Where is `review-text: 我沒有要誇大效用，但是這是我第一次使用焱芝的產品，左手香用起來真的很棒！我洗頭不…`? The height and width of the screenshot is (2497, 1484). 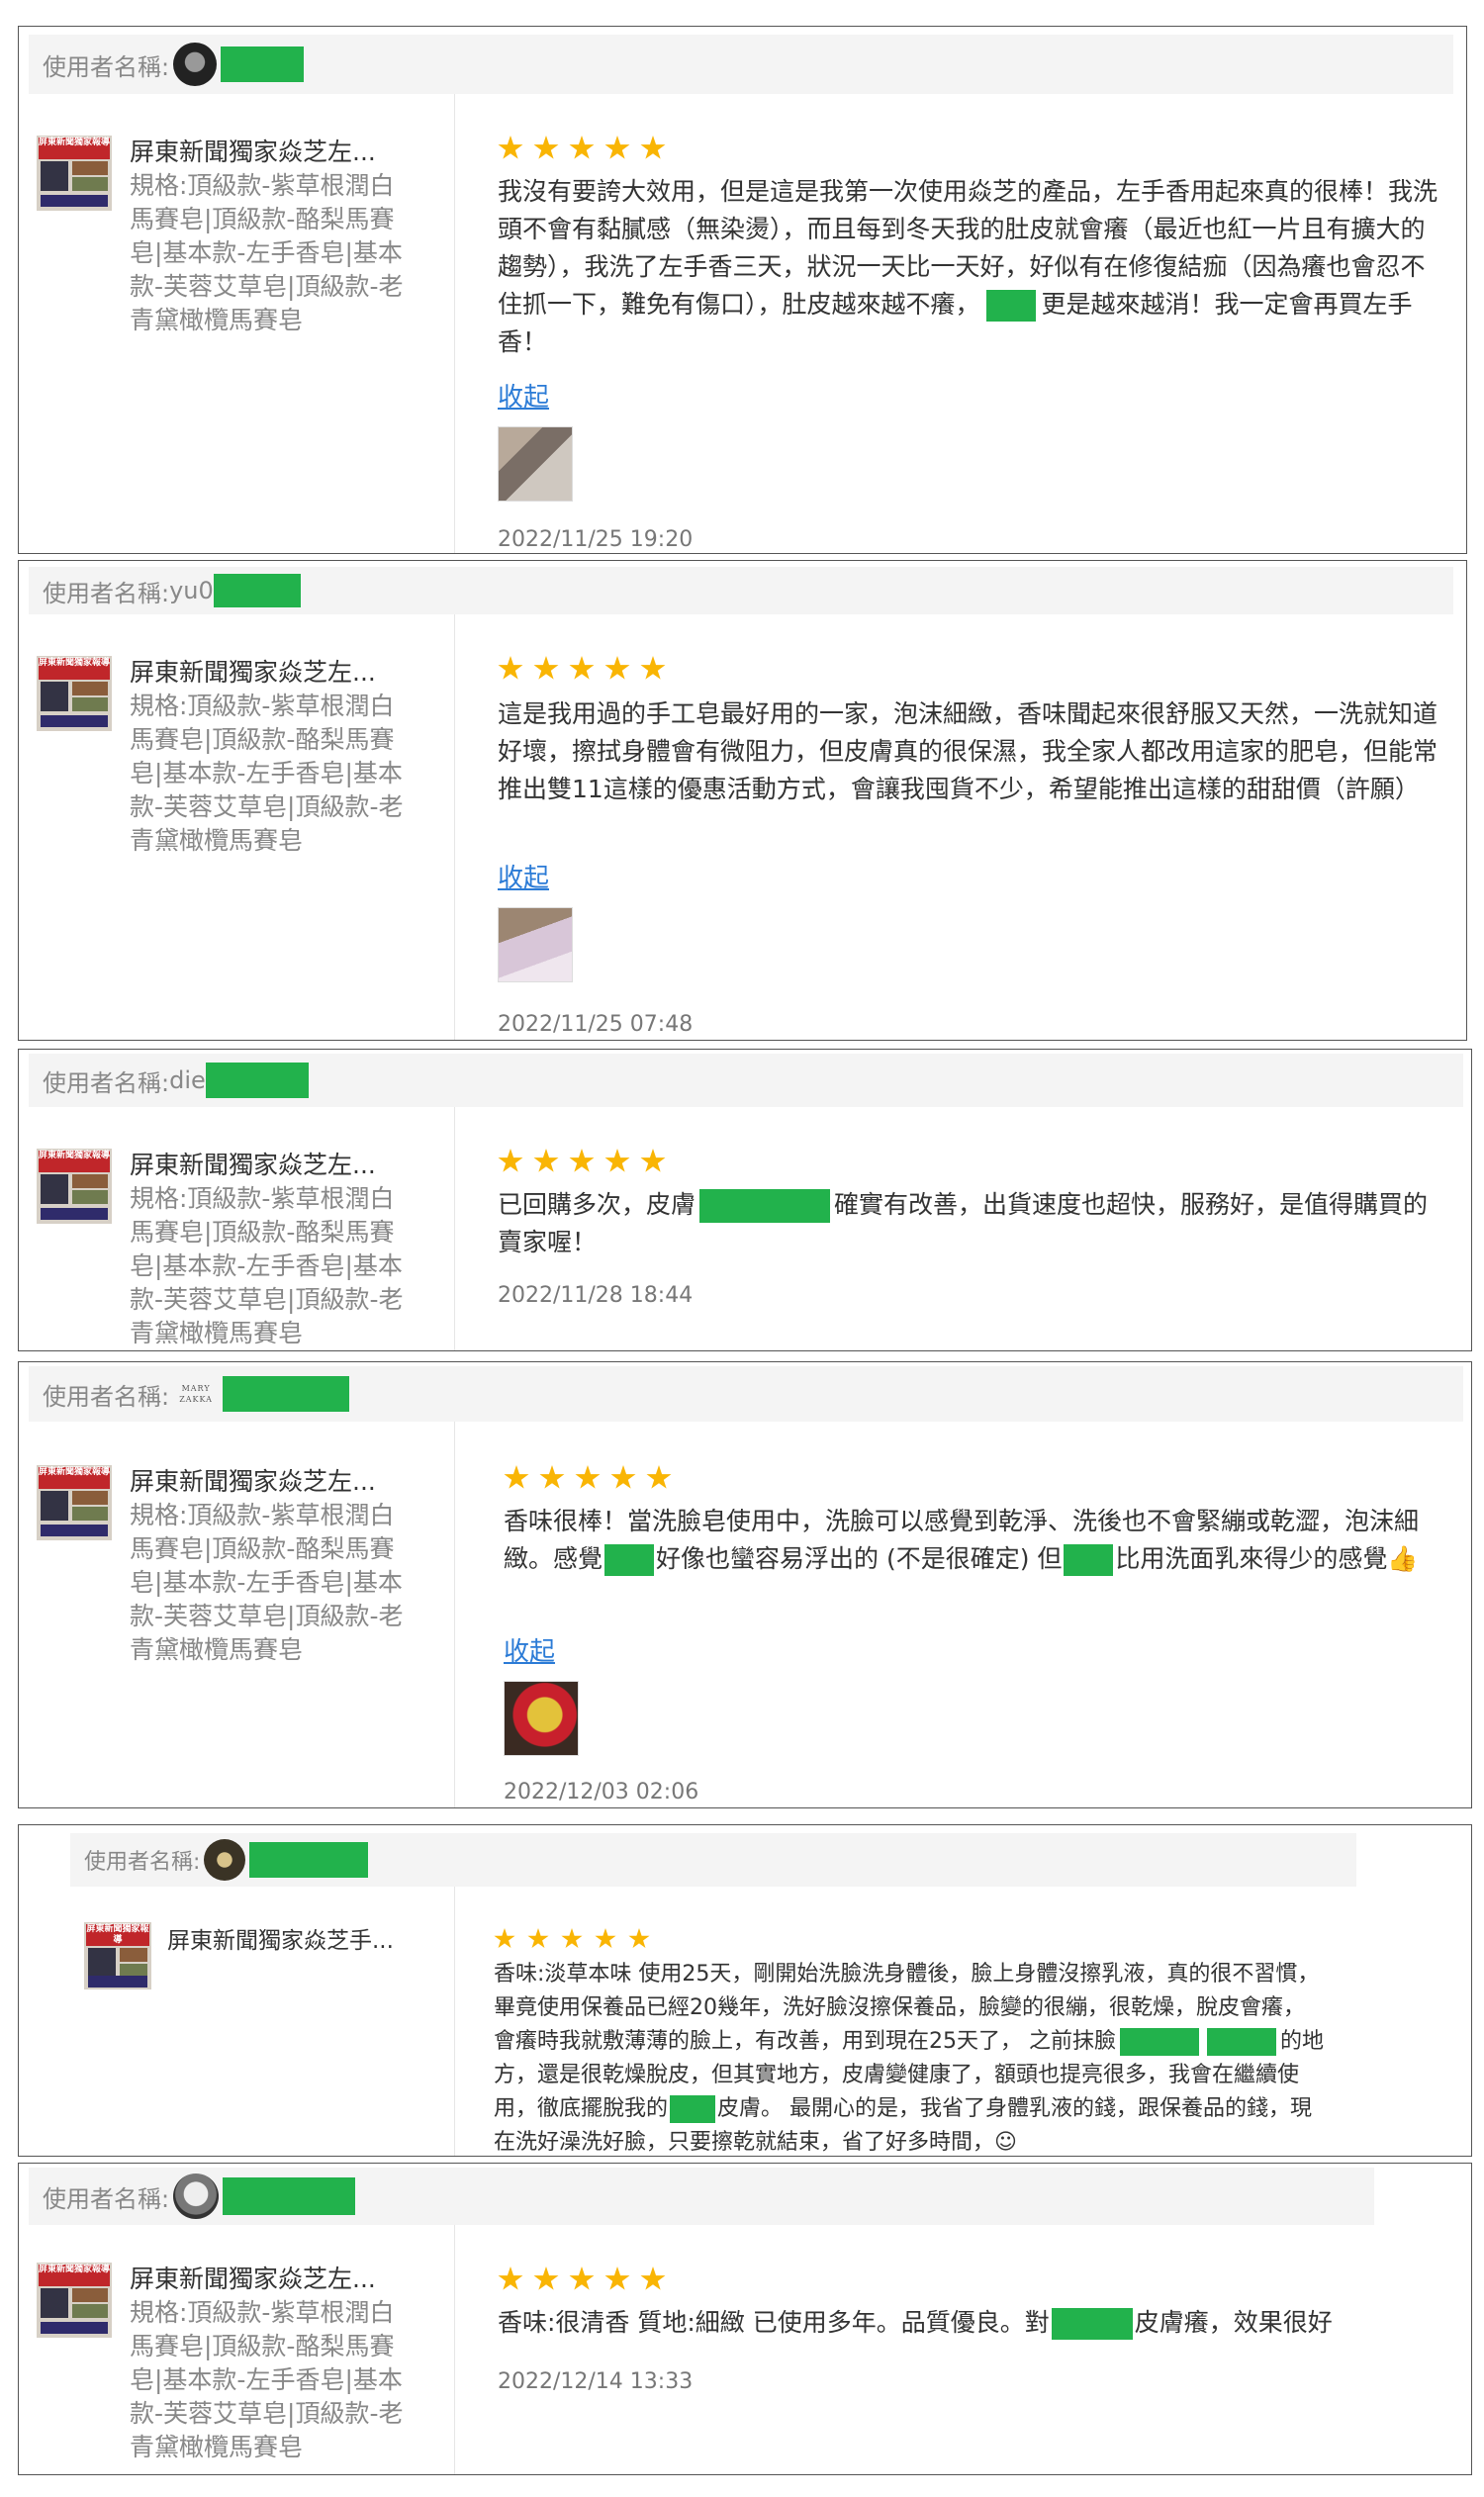
review-text: 我沒有要誇大效用，但是這是我第一次使用焱芝的產品，左手香用起來真的很棒！我洗頭不… is located at coordinates (968, 266).